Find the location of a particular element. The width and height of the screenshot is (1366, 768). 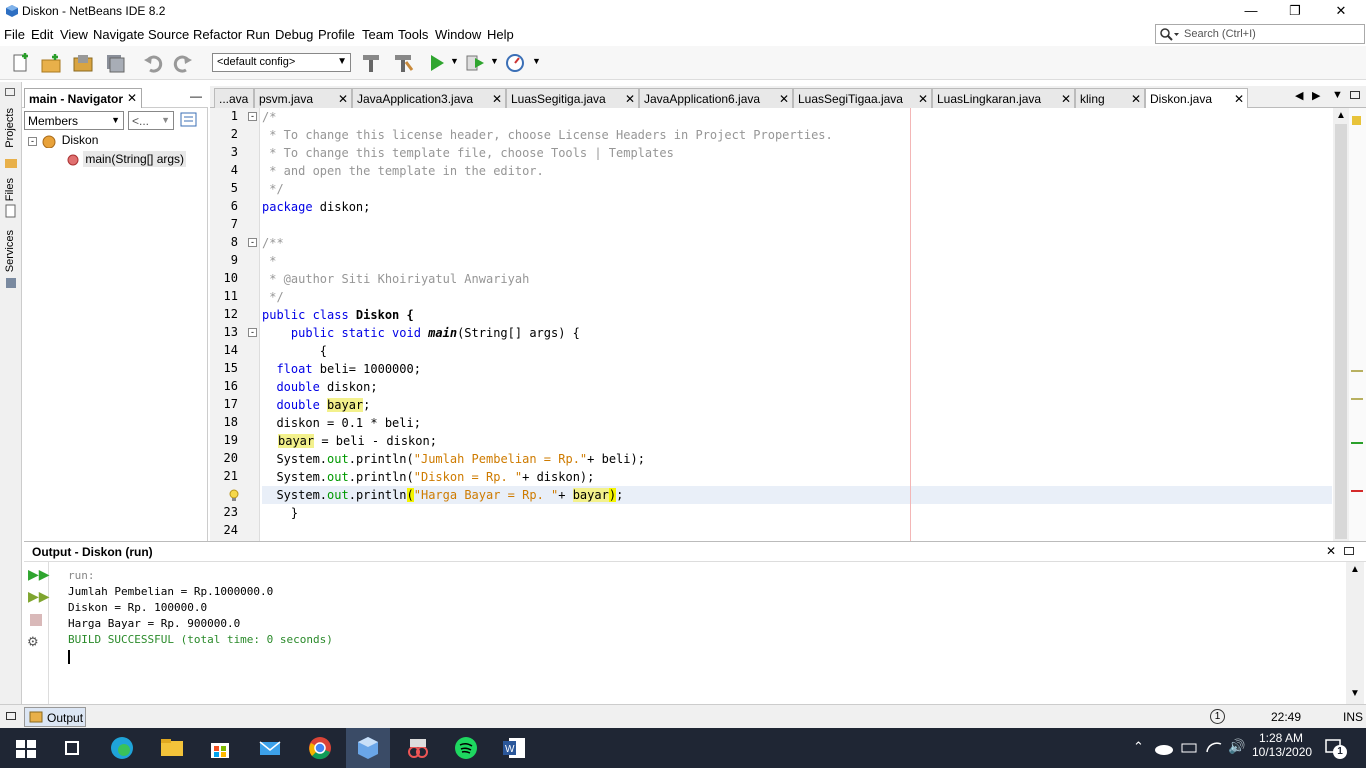

navigator-tab: main - Navigator ✕ is located at coordinates (83, 98).